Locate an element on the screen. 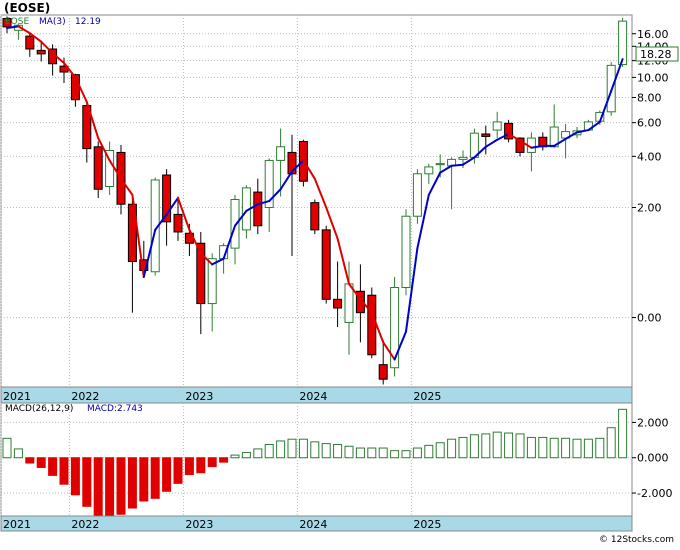  price-tick-label: 6.00 is located at coordinates (649, 123).